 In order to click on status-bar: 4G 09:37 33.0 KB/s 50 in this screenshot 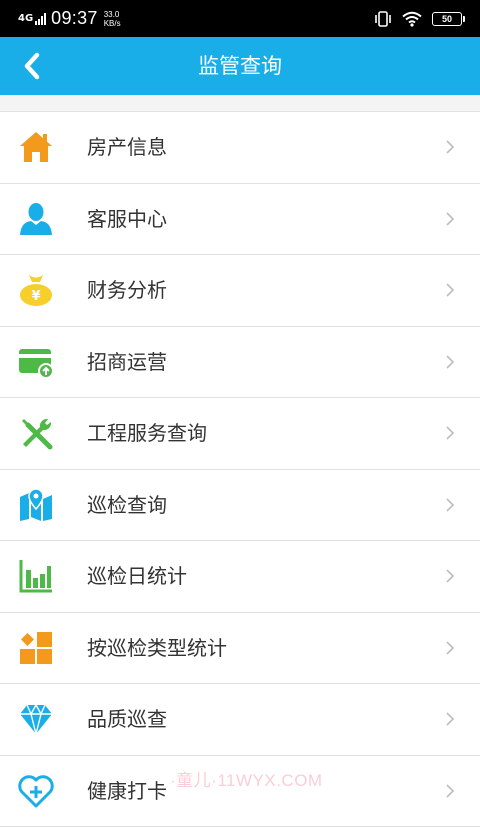, I will do `click(240, 18)`.